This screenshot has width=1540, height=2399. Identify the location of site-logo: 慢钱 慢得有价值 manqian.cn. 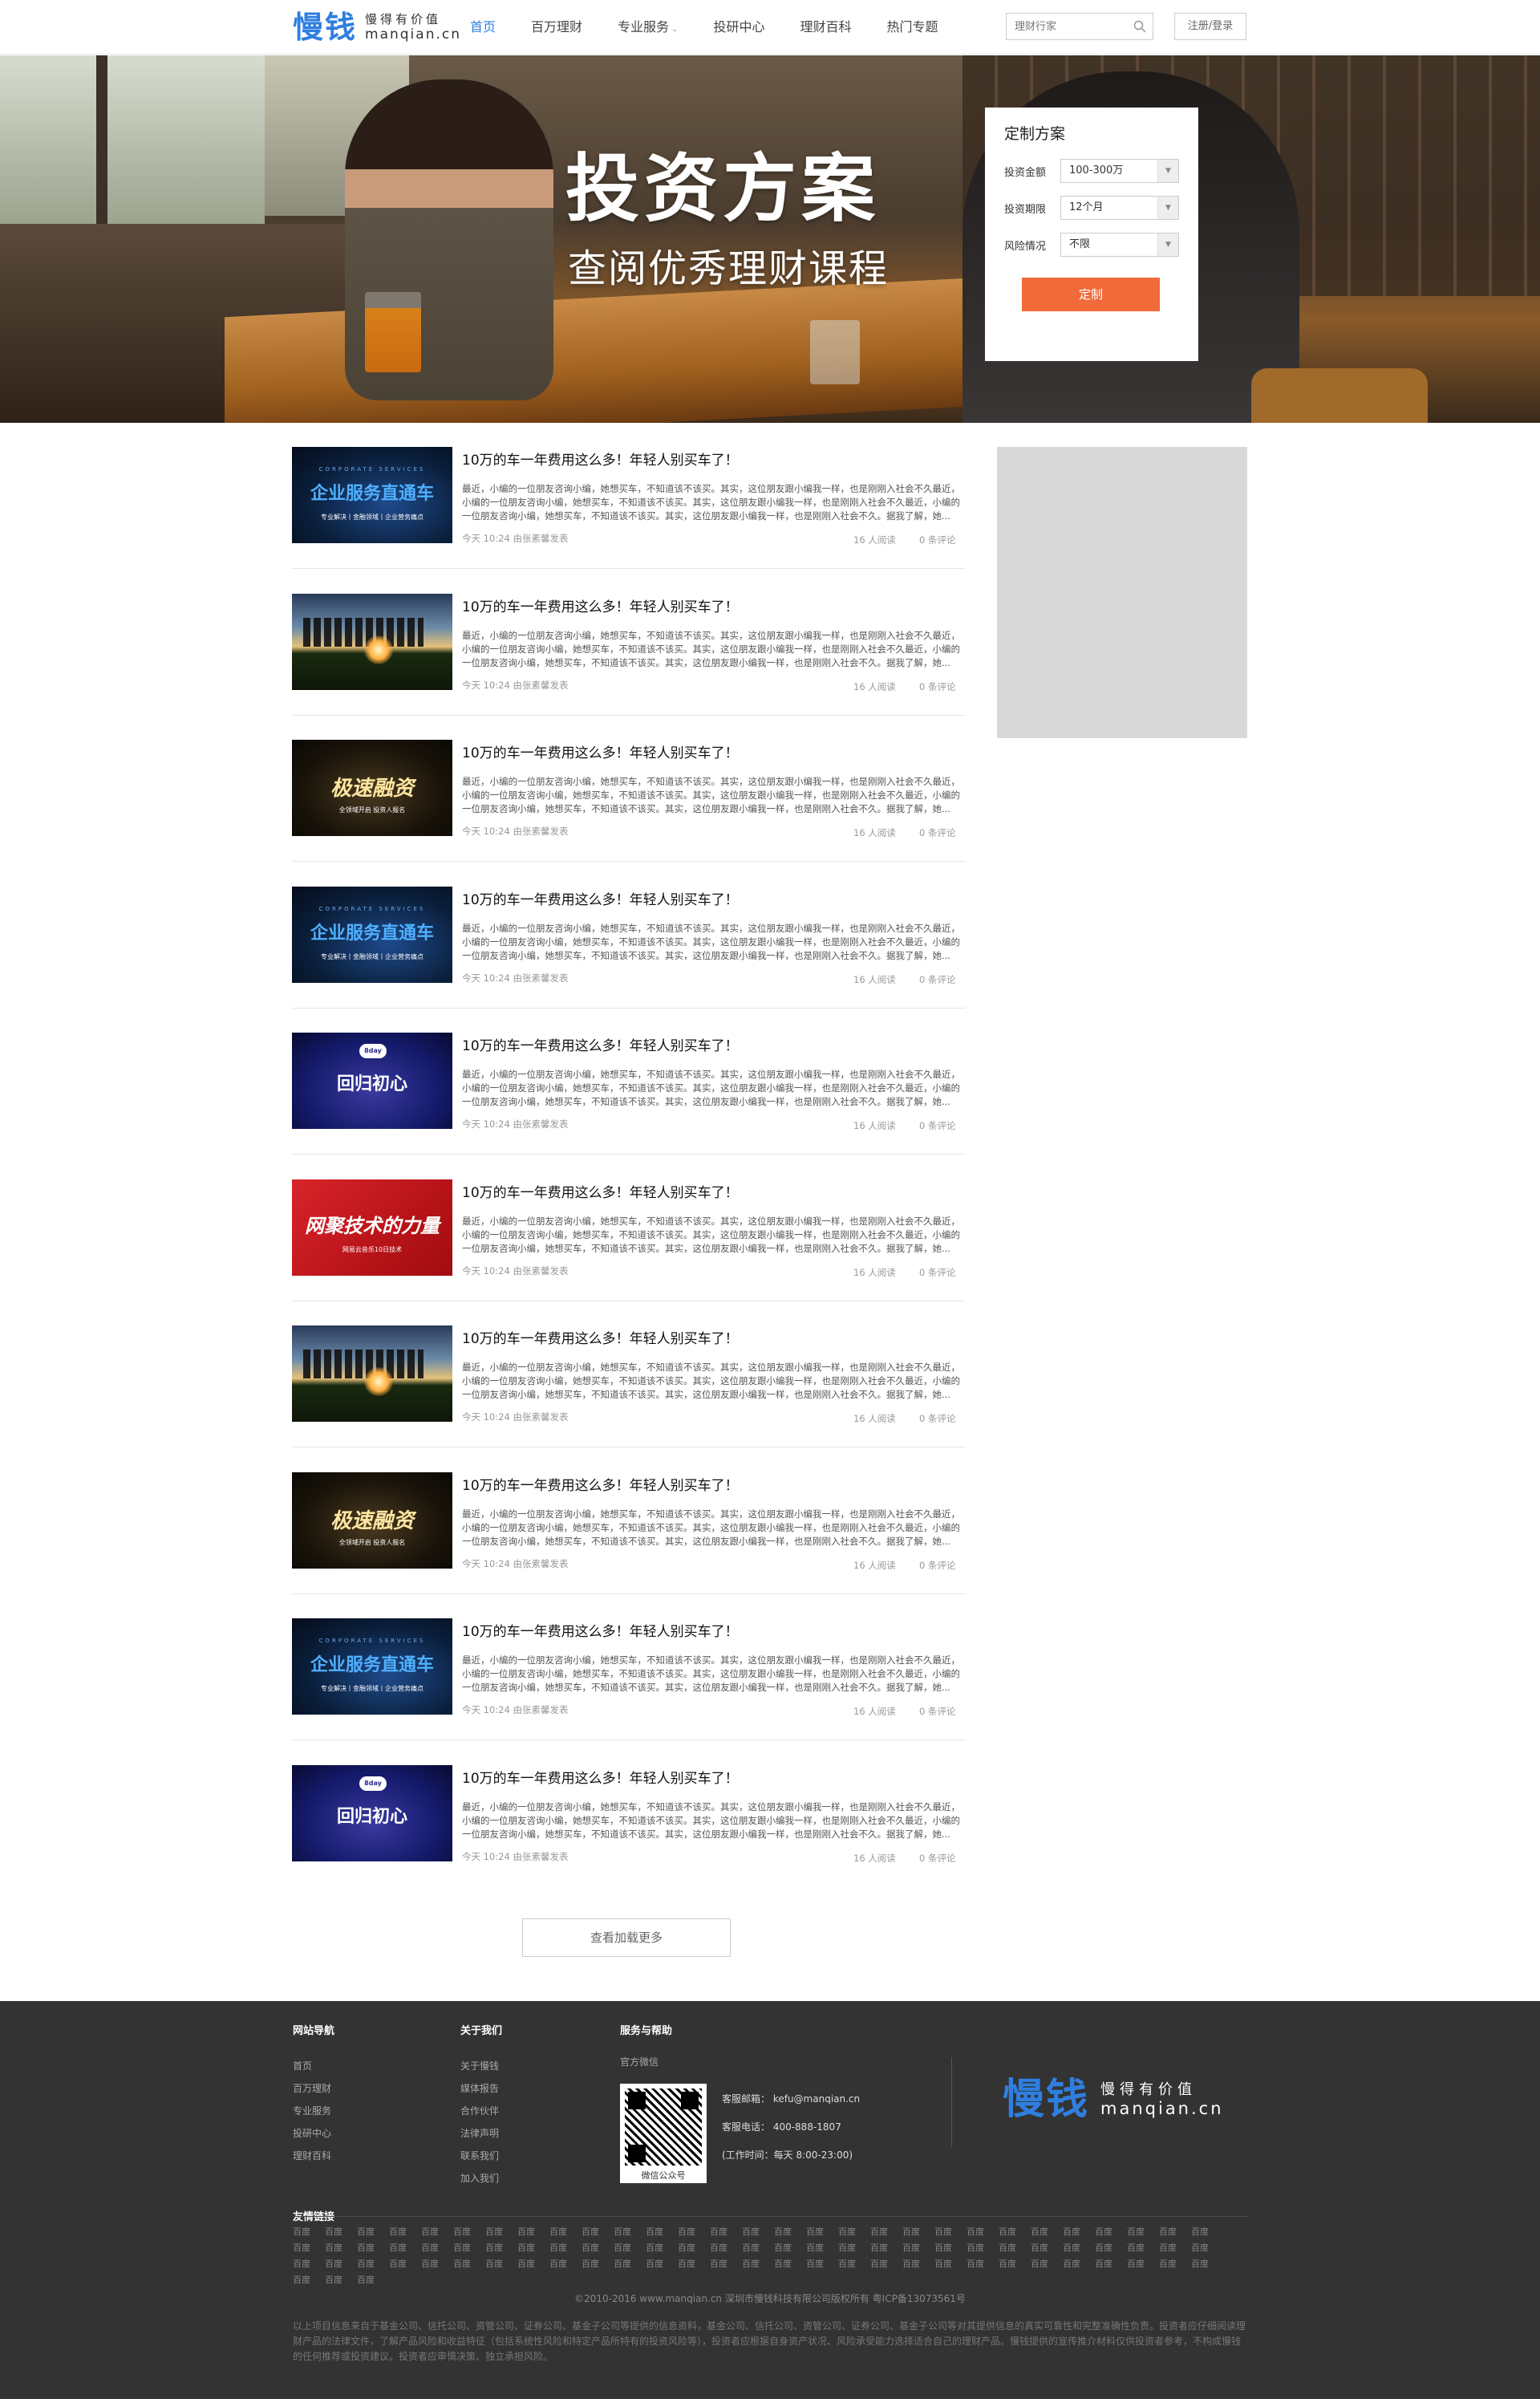
(377, 27).